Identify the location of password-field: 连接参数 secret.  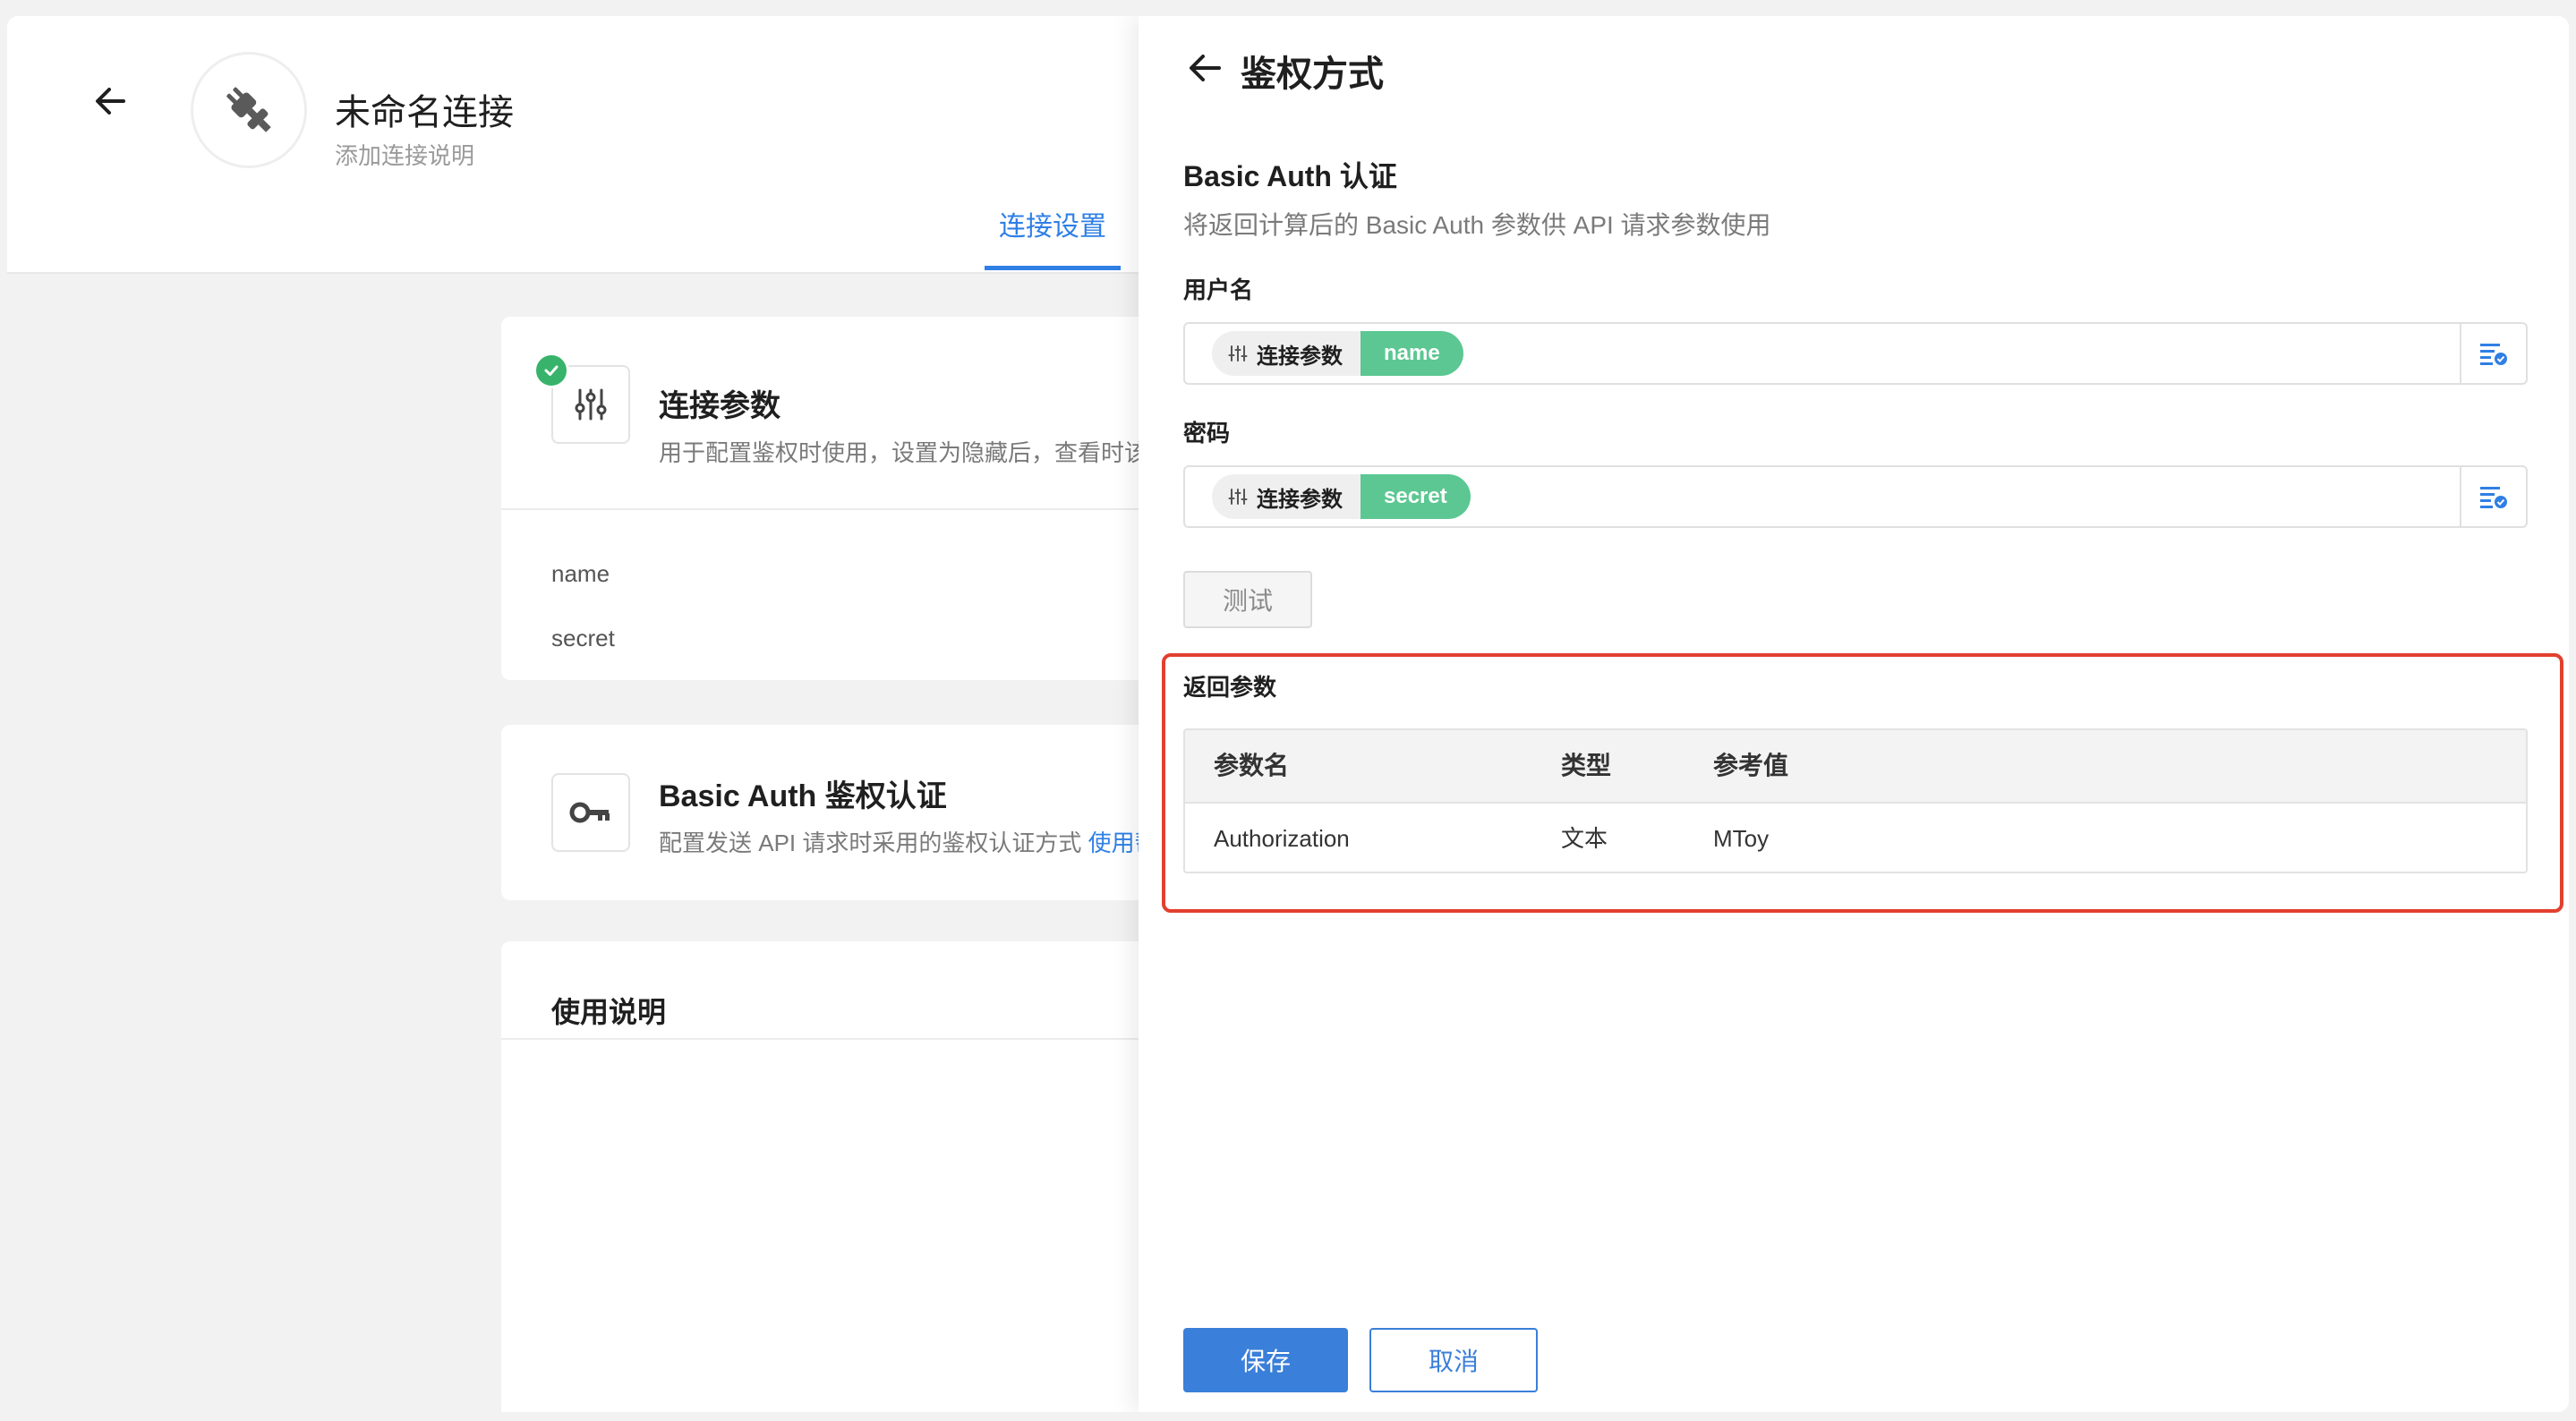
(1855, 496).